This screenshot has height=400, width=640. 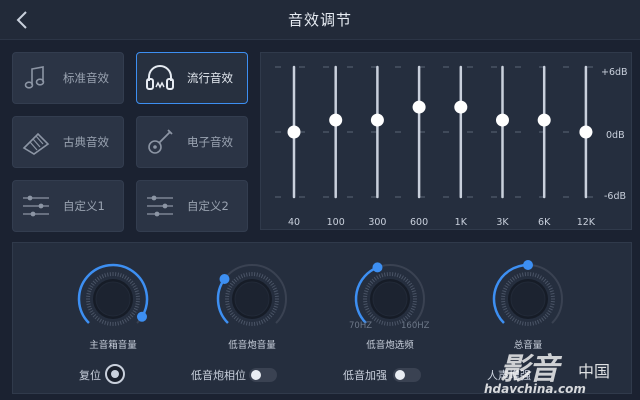 I want to click on eq-freq-label: 1K, so click(x=460, y=222).